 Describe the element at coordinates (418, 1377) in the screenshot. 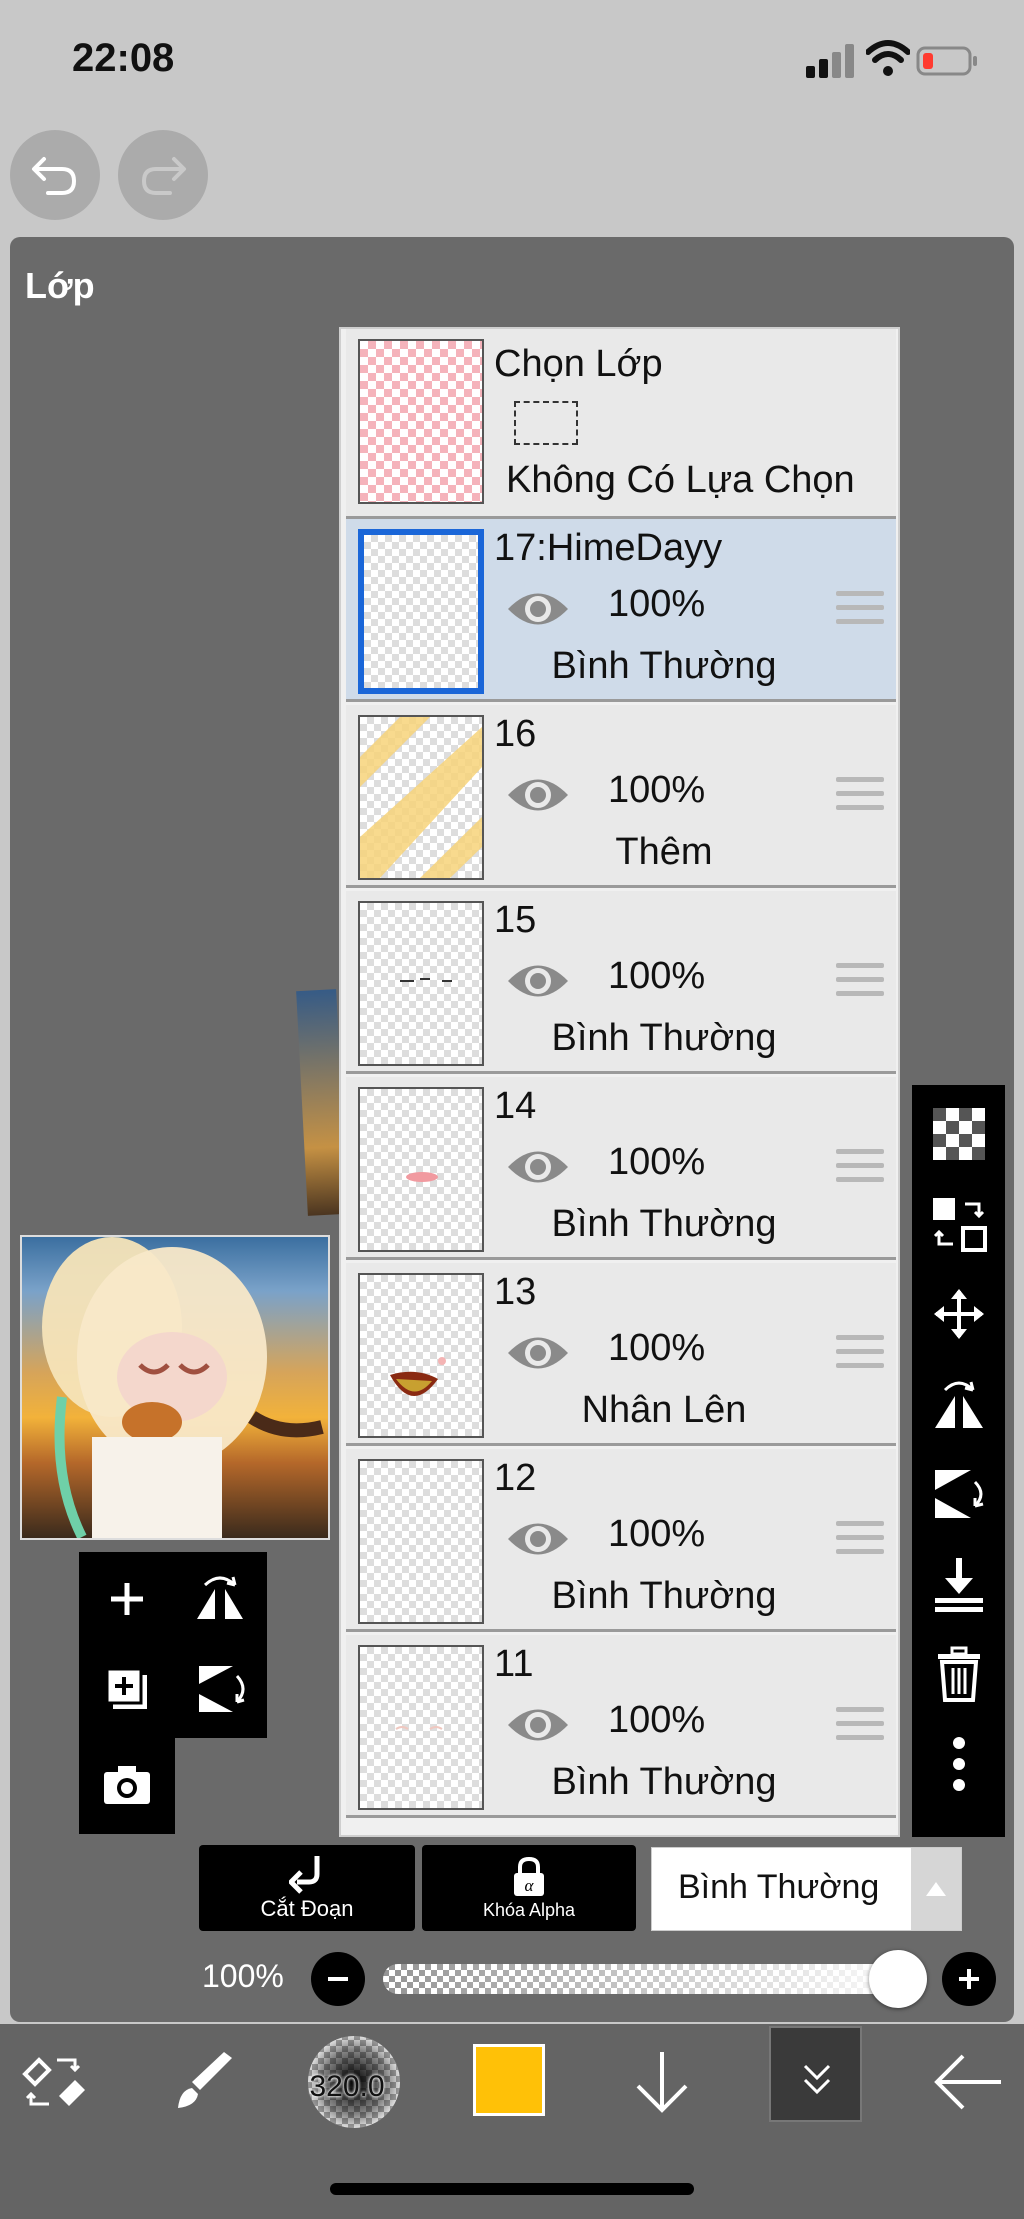

I see `layer-13-thumb-art` at that location.